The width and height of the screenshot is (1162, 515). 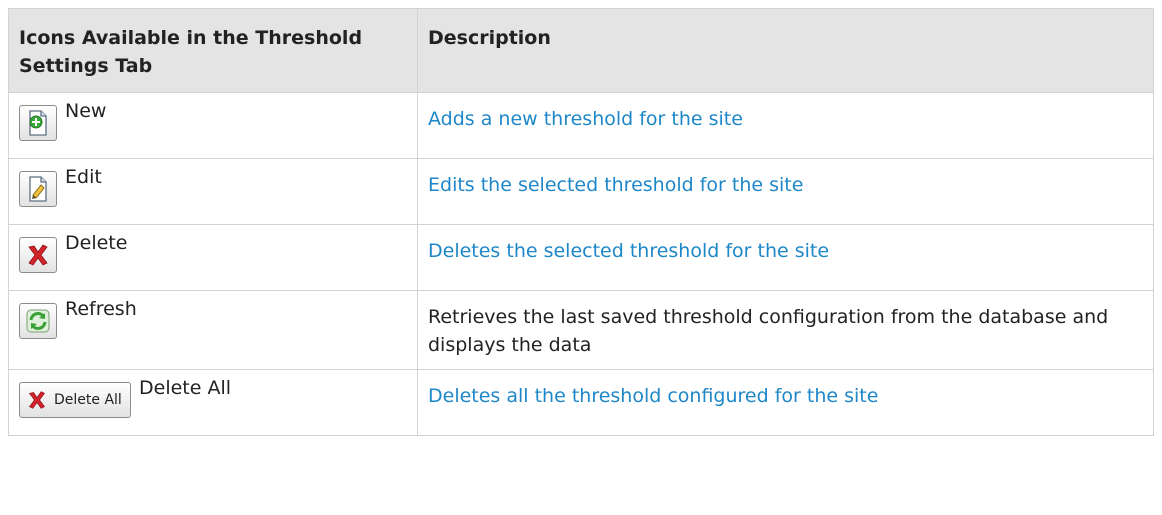 What do you see at coordinates (96, 243) in the screenshot?
I see `icon-label-delete: Delete` at bounding box center [96, 243].